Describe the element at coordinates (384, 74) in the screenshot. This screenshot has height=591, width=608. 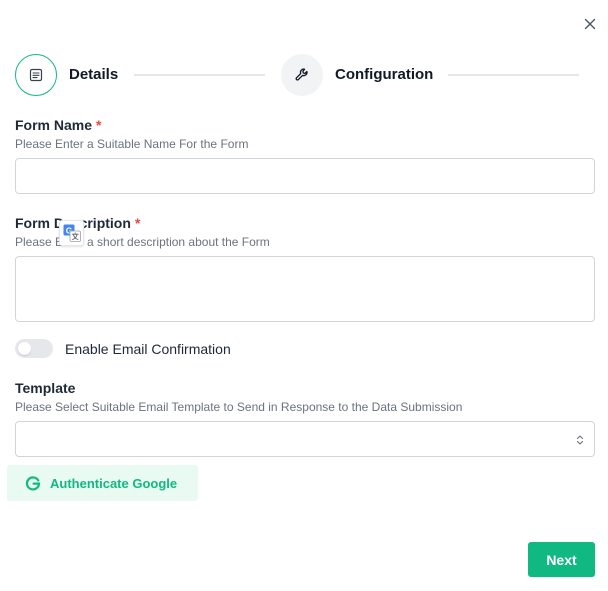
I see `step-configuration-label: Configuration` at that location.